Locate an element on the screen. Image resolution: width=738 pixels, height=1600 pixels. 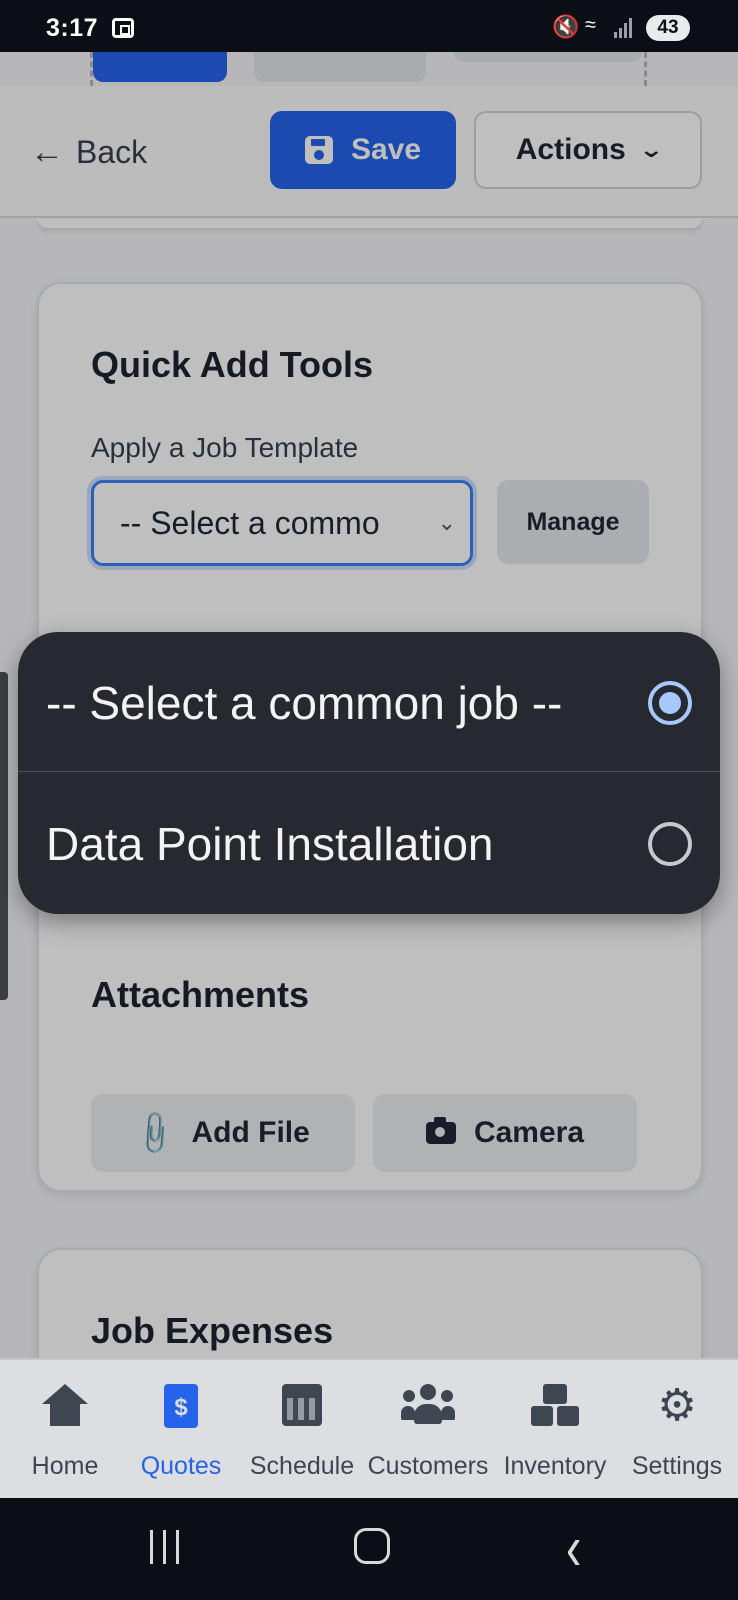
signal-icon is located at coordinates (625, 27).